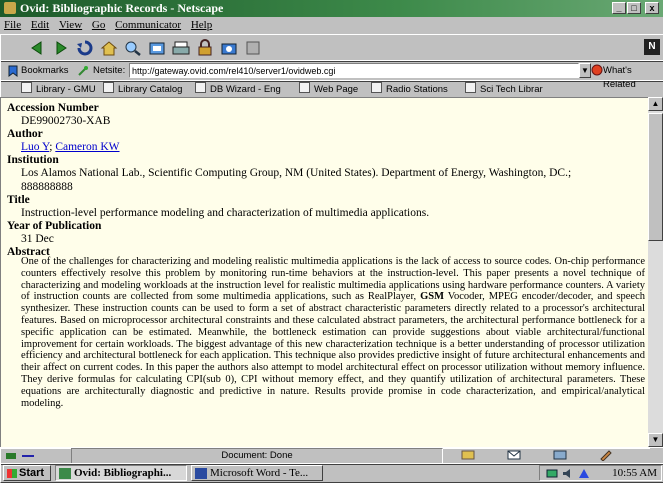  Describe the element at coordinates (85, 48) in the screenshot. I see `reload-icon` at that location.